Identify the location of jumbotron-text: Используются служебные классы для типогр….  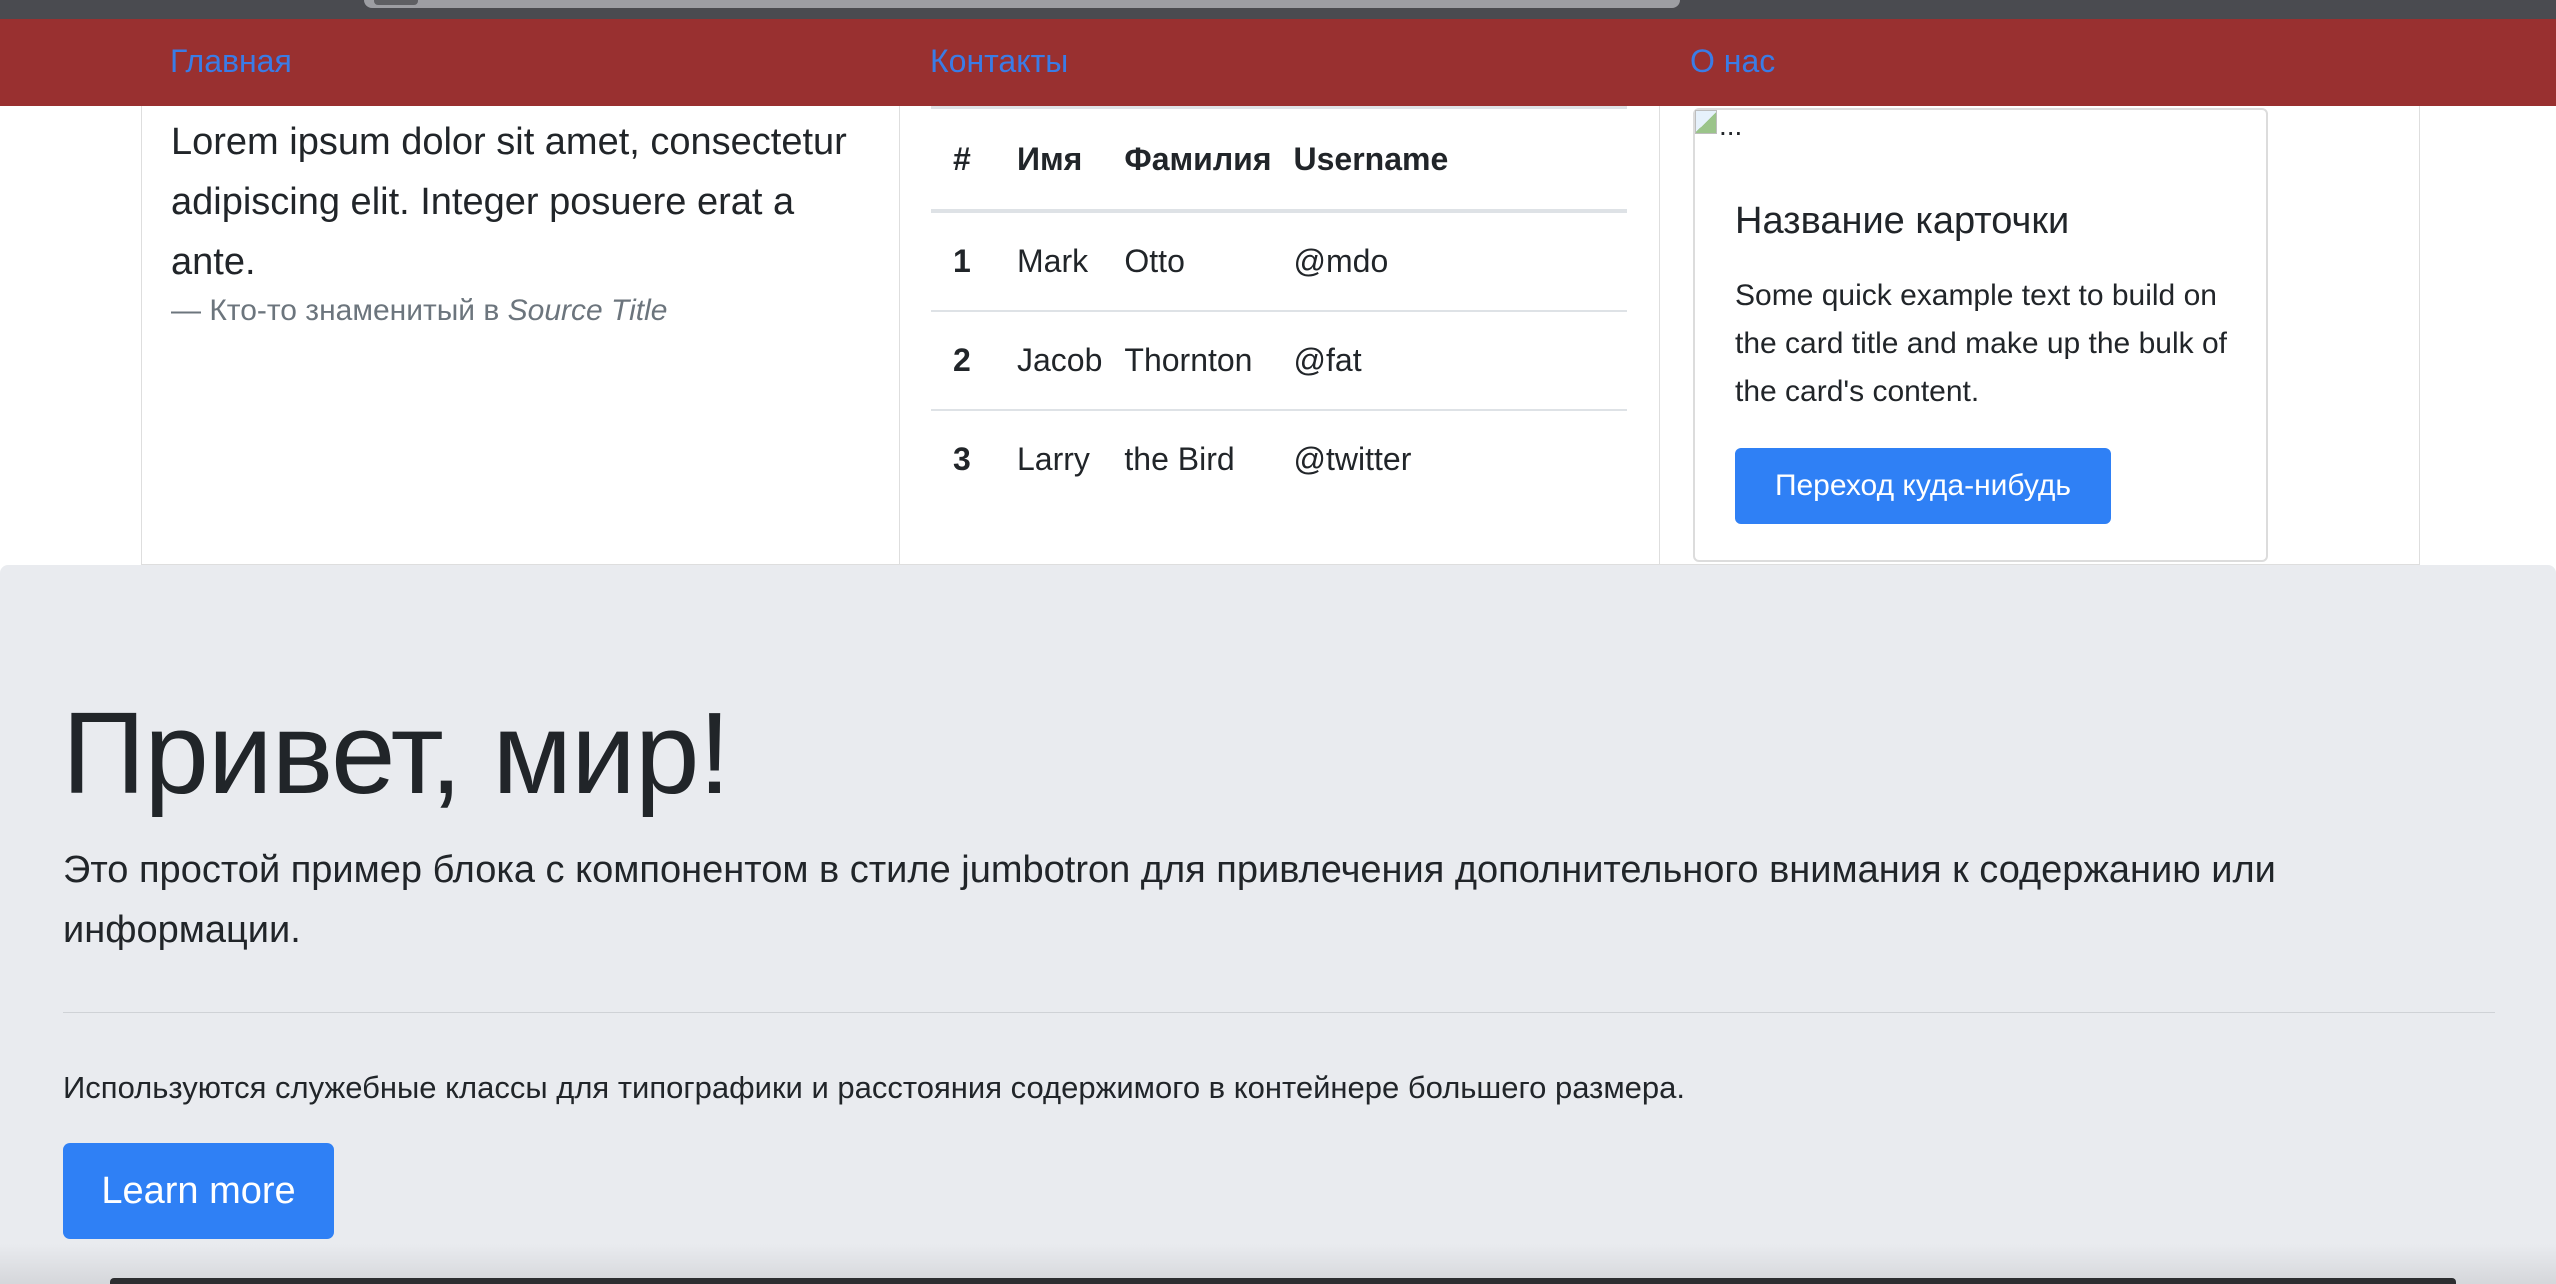
(874, 1087).